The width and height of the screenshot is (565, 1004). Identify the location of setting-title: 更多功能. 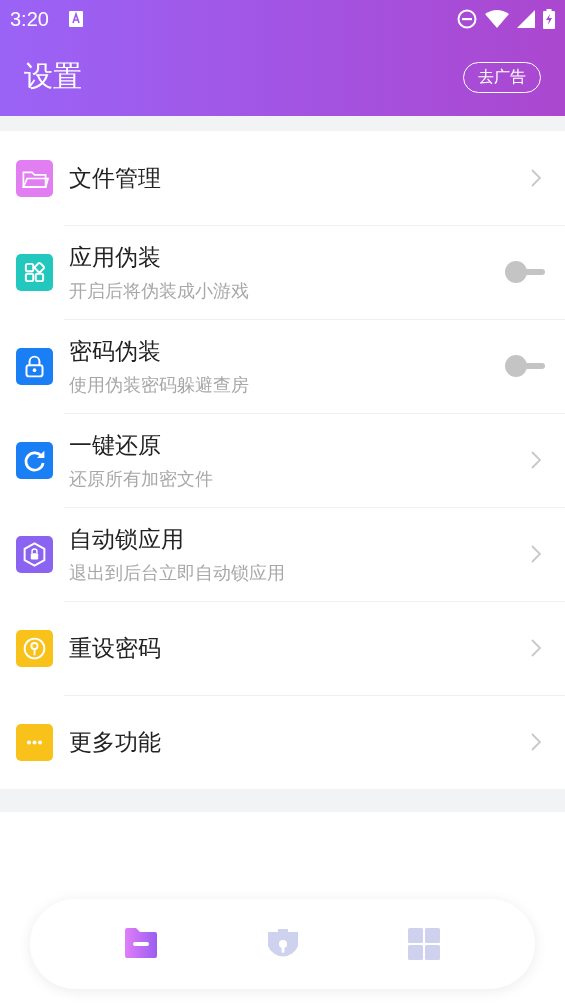
(300, 742).